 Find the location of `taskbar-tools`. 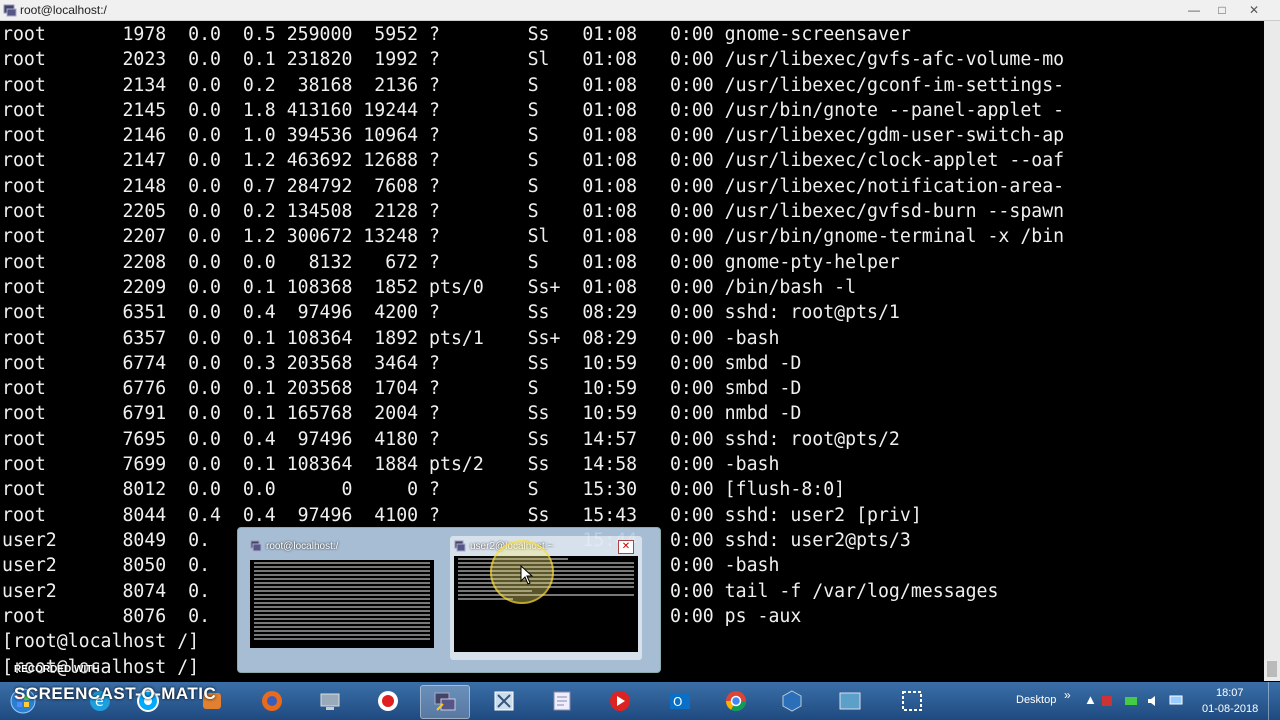

taskbar-tools is located at coordinates (504, 701).